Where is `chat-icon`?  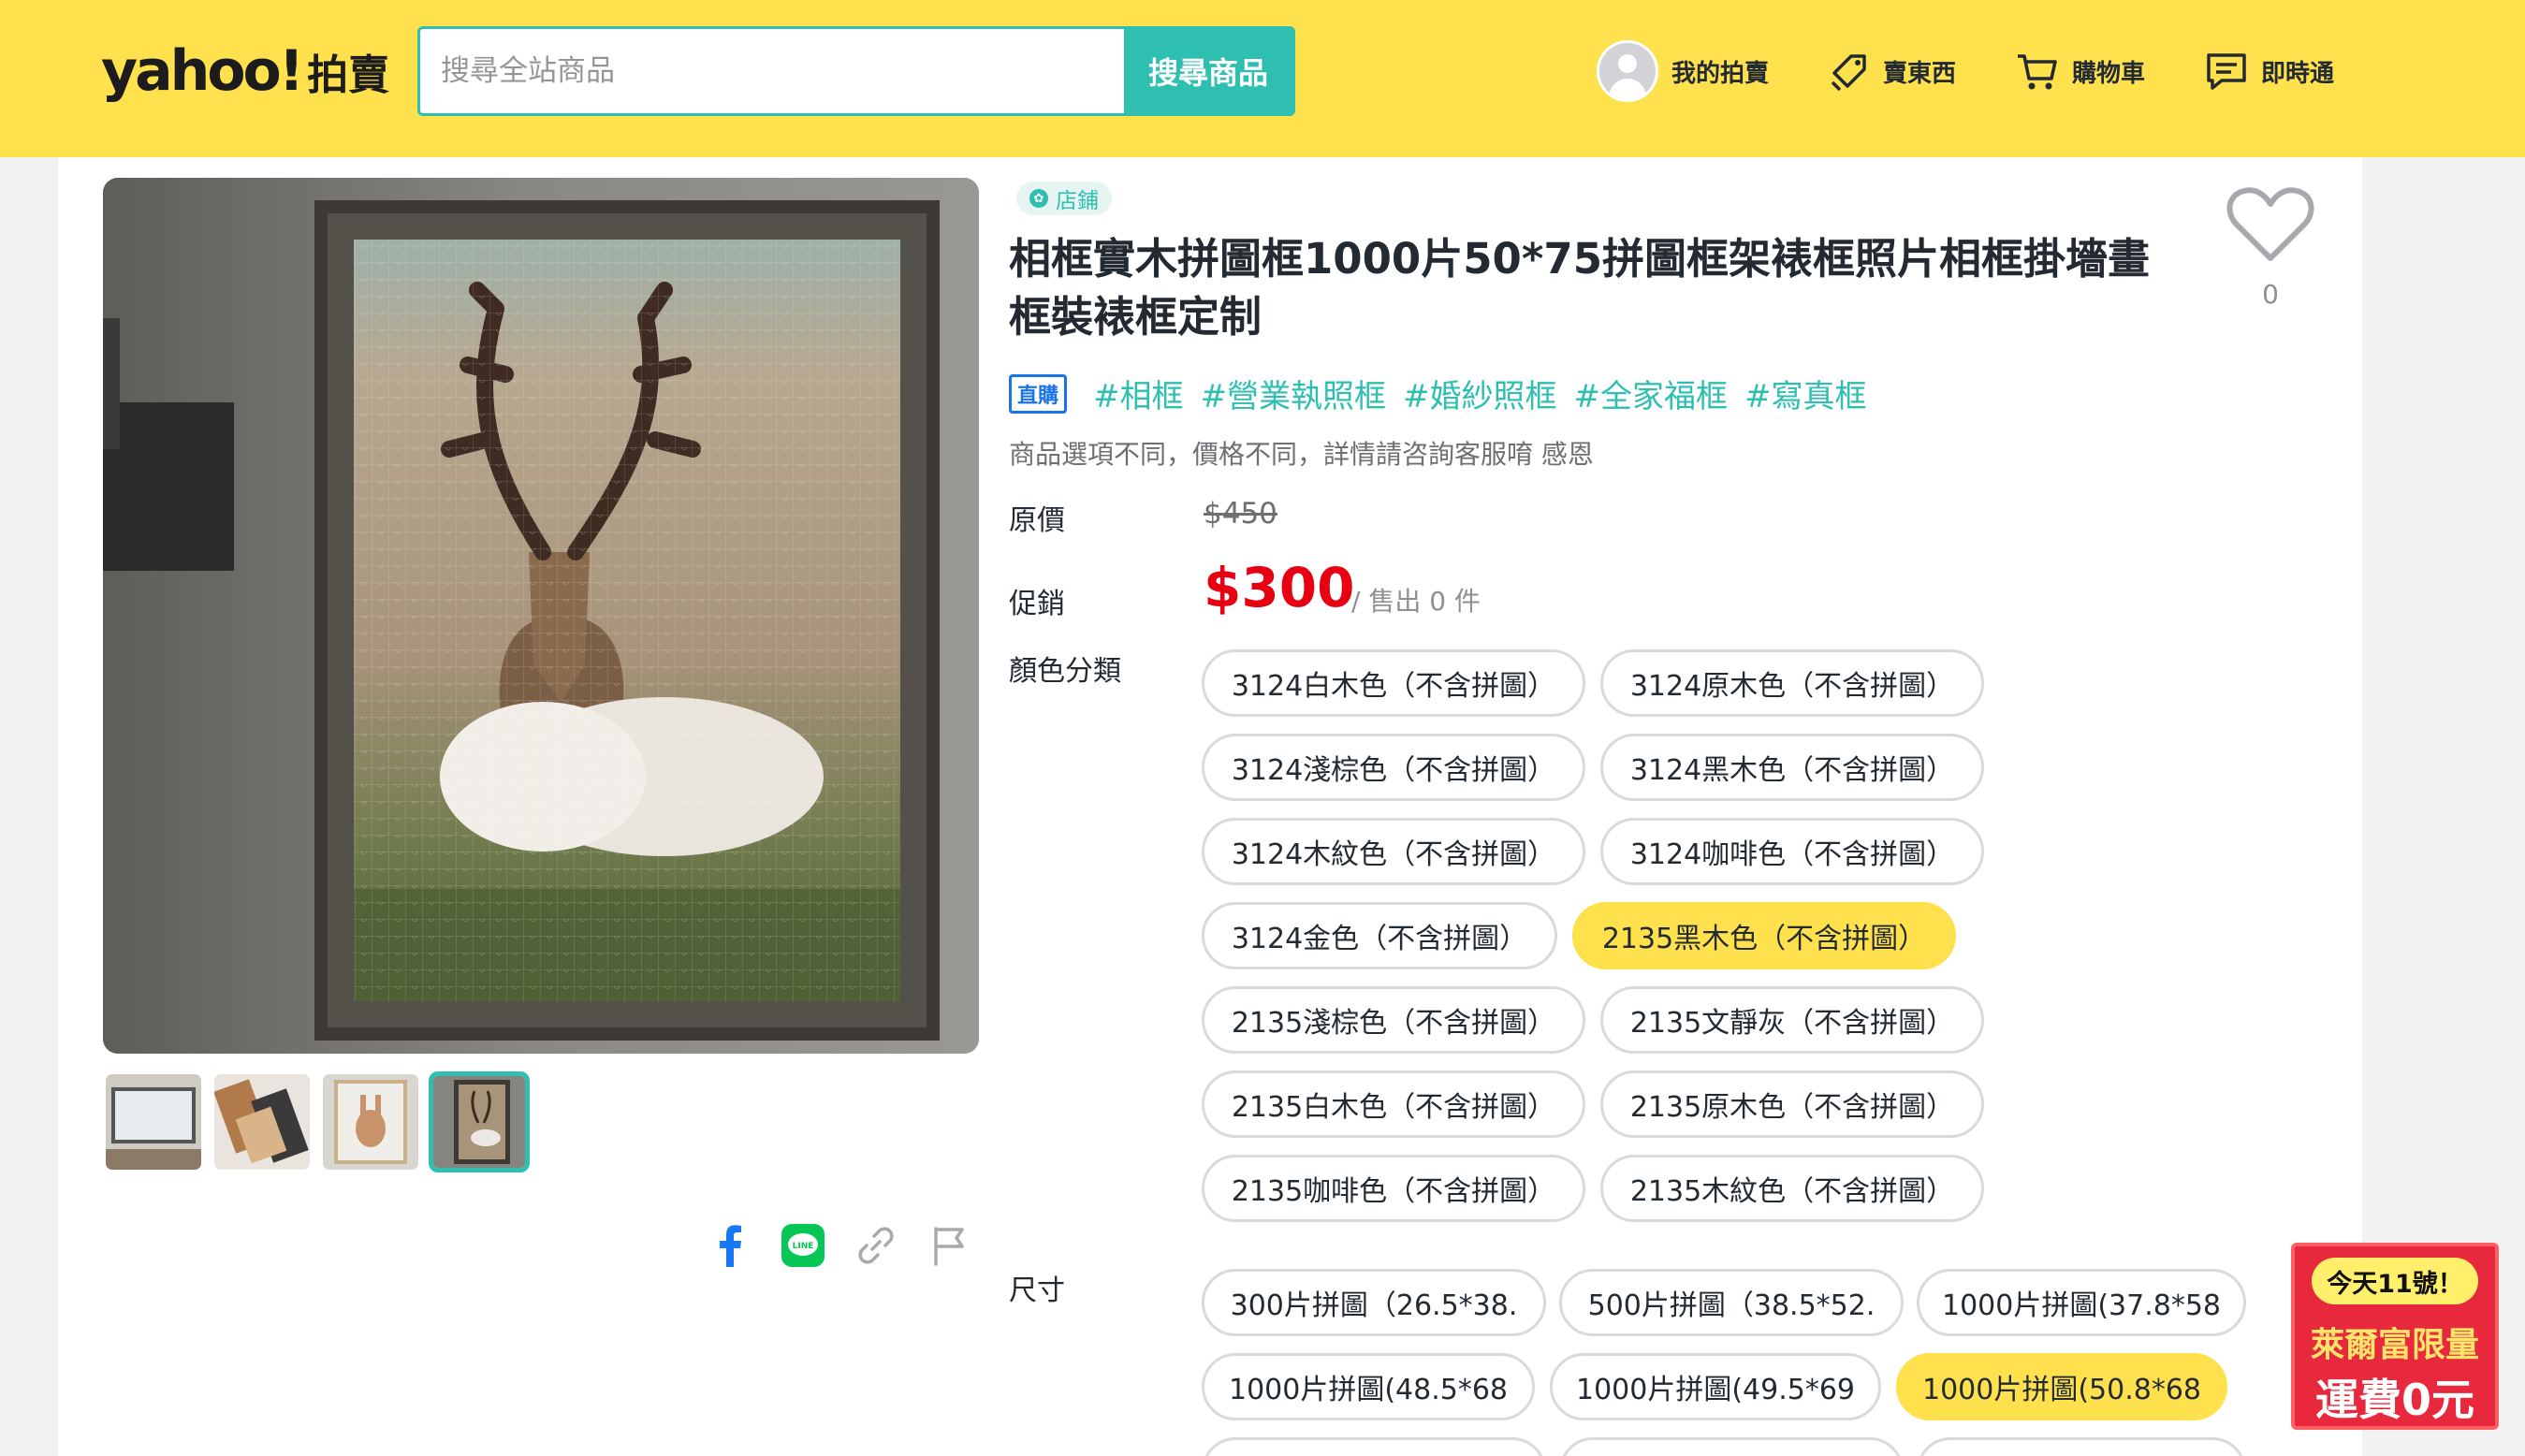
chat-icon is located at coordinates (2226, 71).